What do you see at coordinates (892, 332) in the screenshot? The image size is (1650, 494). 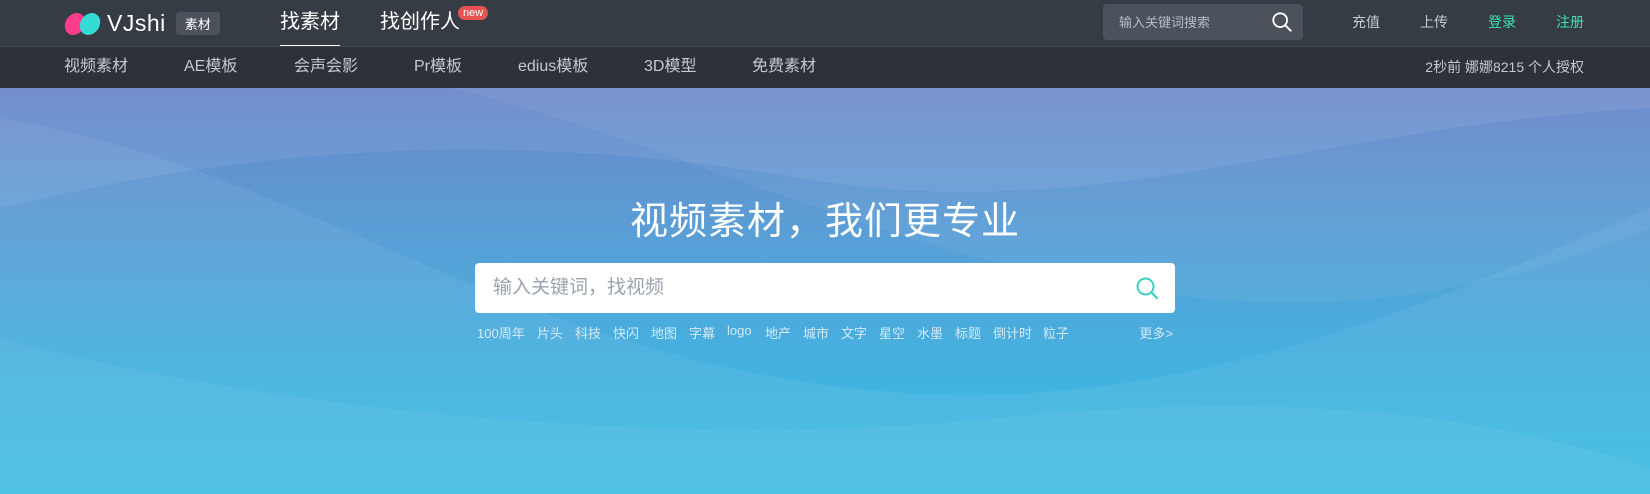 I see `tag-link: 星空` at bounding box center [892, 332].